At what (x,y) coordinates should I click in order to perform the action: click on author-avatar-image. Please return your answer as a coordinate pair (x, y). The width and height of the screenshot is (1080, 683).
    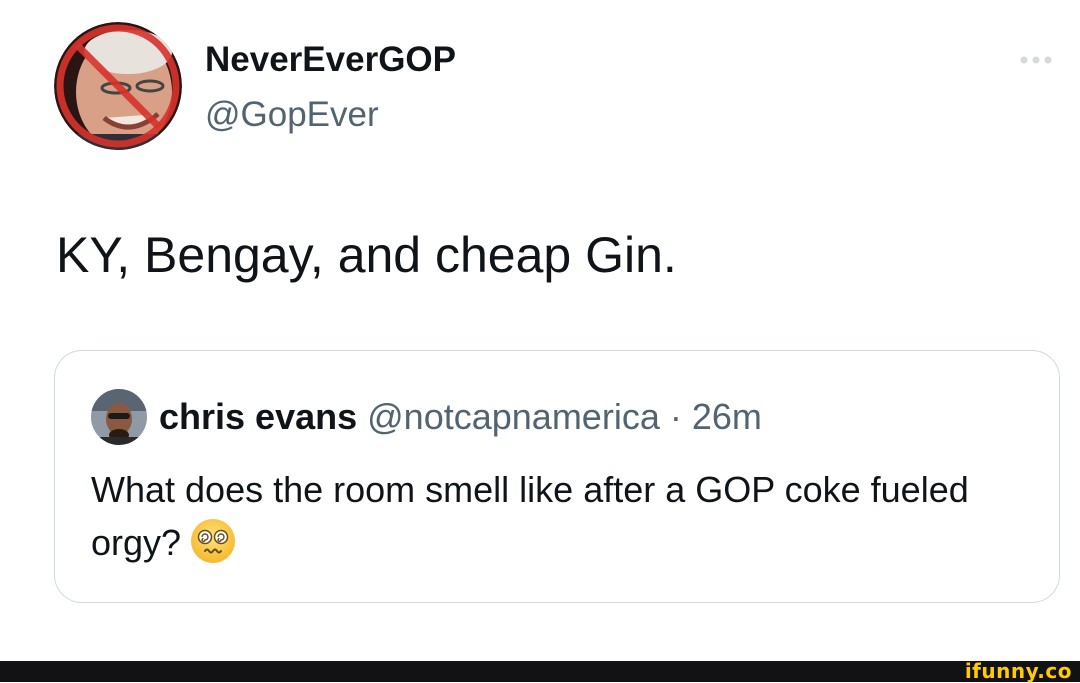
    Looking at the image, I should click on (118, 86).